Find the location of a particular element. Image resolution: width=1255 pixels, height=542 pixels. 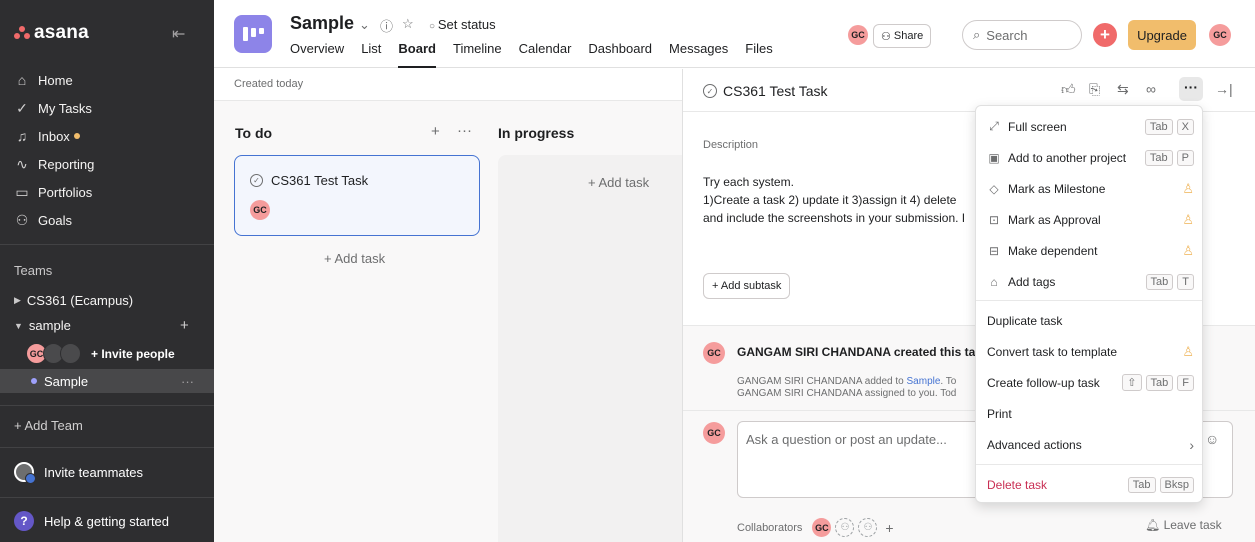

menu-item-duplicate: Duplicate task is located at coordinates (1089, 320).